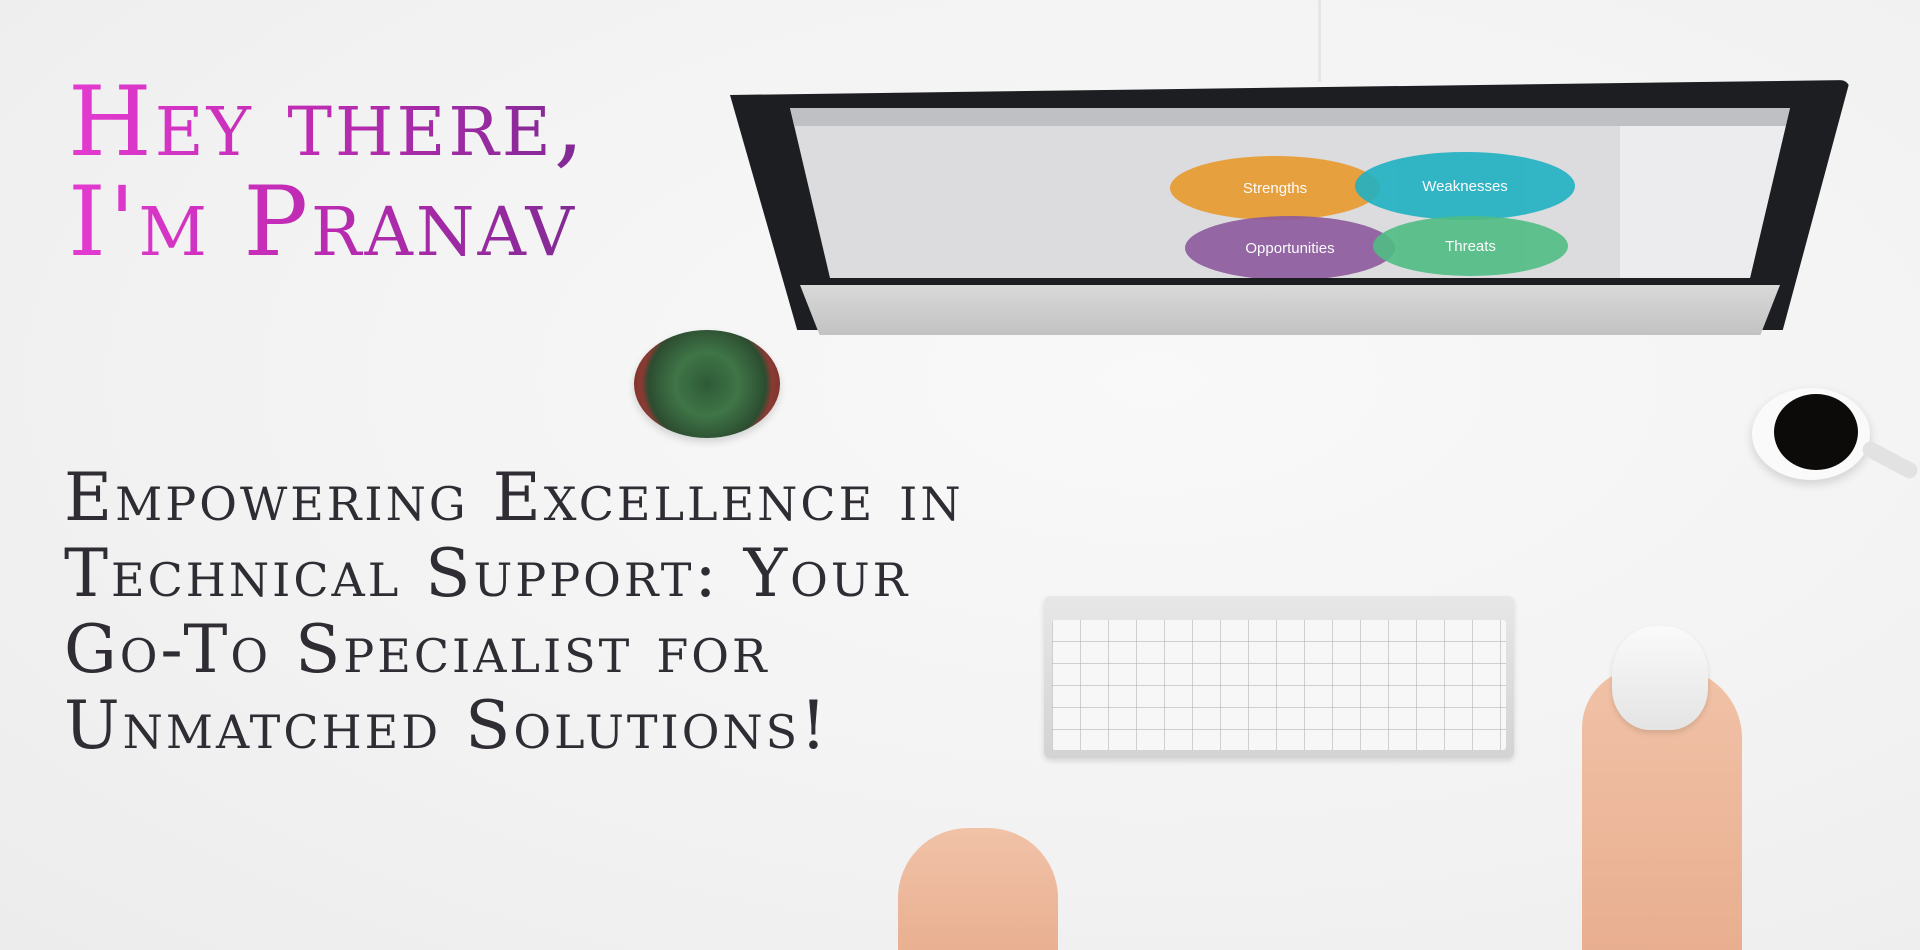  I want to click on swot-threats-label: Threats, so click(1470, 246).